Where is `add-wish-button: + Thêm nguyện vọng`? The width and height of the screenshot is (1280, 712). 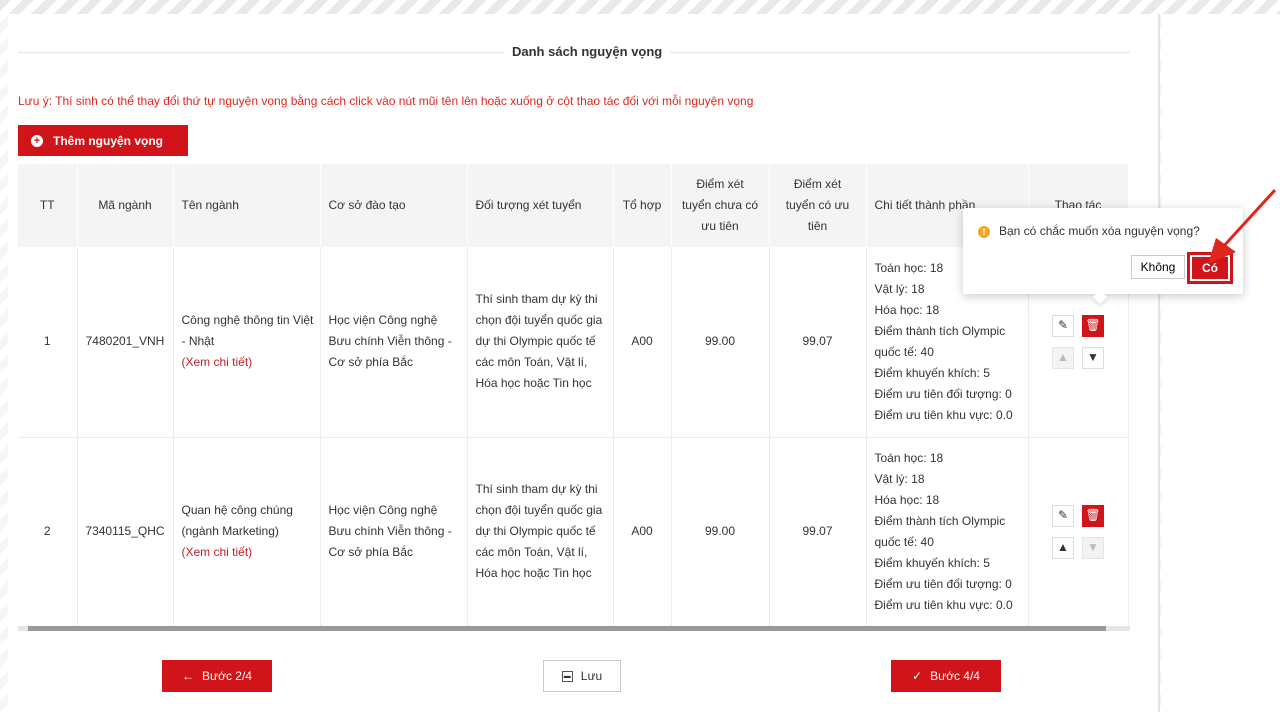 add-wish-button: + Thêm nguyện vọng is located at coordinates (103, 140).